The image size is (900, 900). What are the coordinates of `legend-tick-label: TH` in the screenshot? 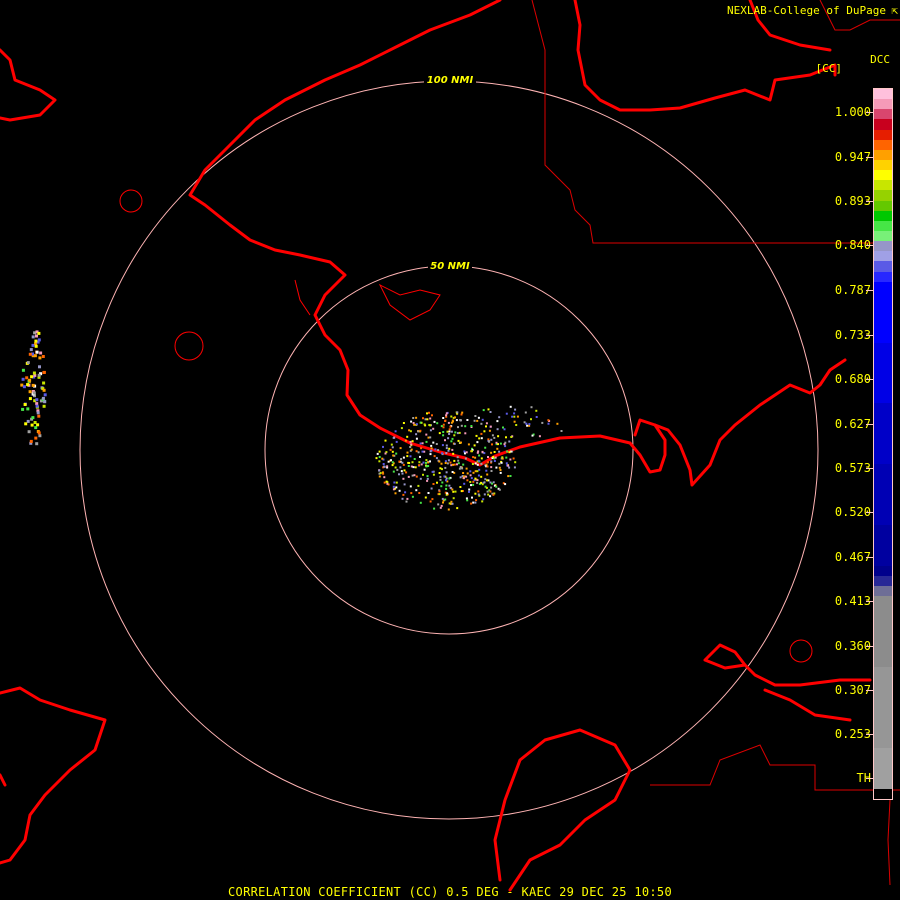 It's located at (863, 778).